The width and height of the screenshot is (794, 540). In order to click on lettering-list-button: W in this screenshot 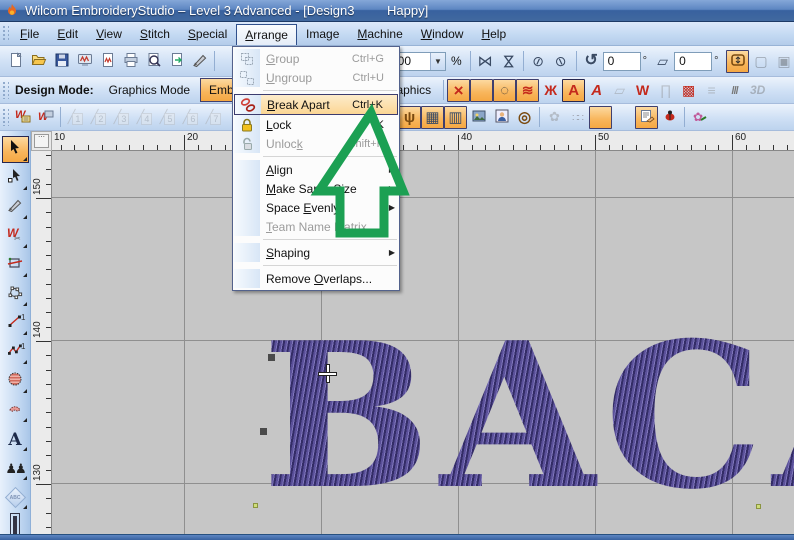, I will do `click(22, 117)`.